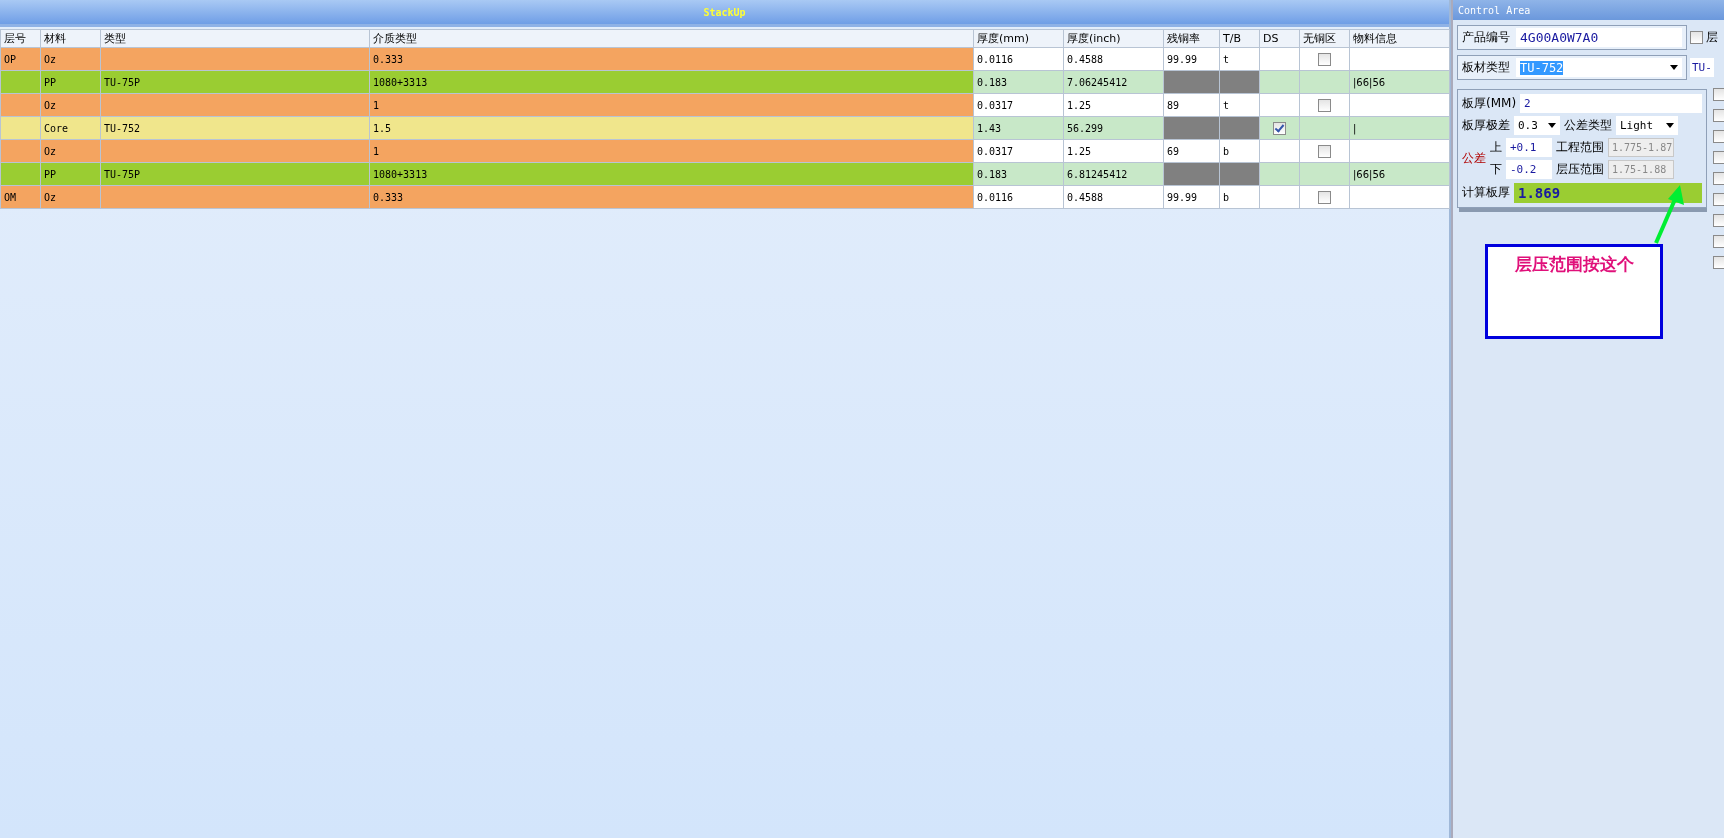 This screenshot has width=1724, height=838. Describe the element at coordinates (20, 197) in the screenshot. I see `table-cell: OM` at that location.